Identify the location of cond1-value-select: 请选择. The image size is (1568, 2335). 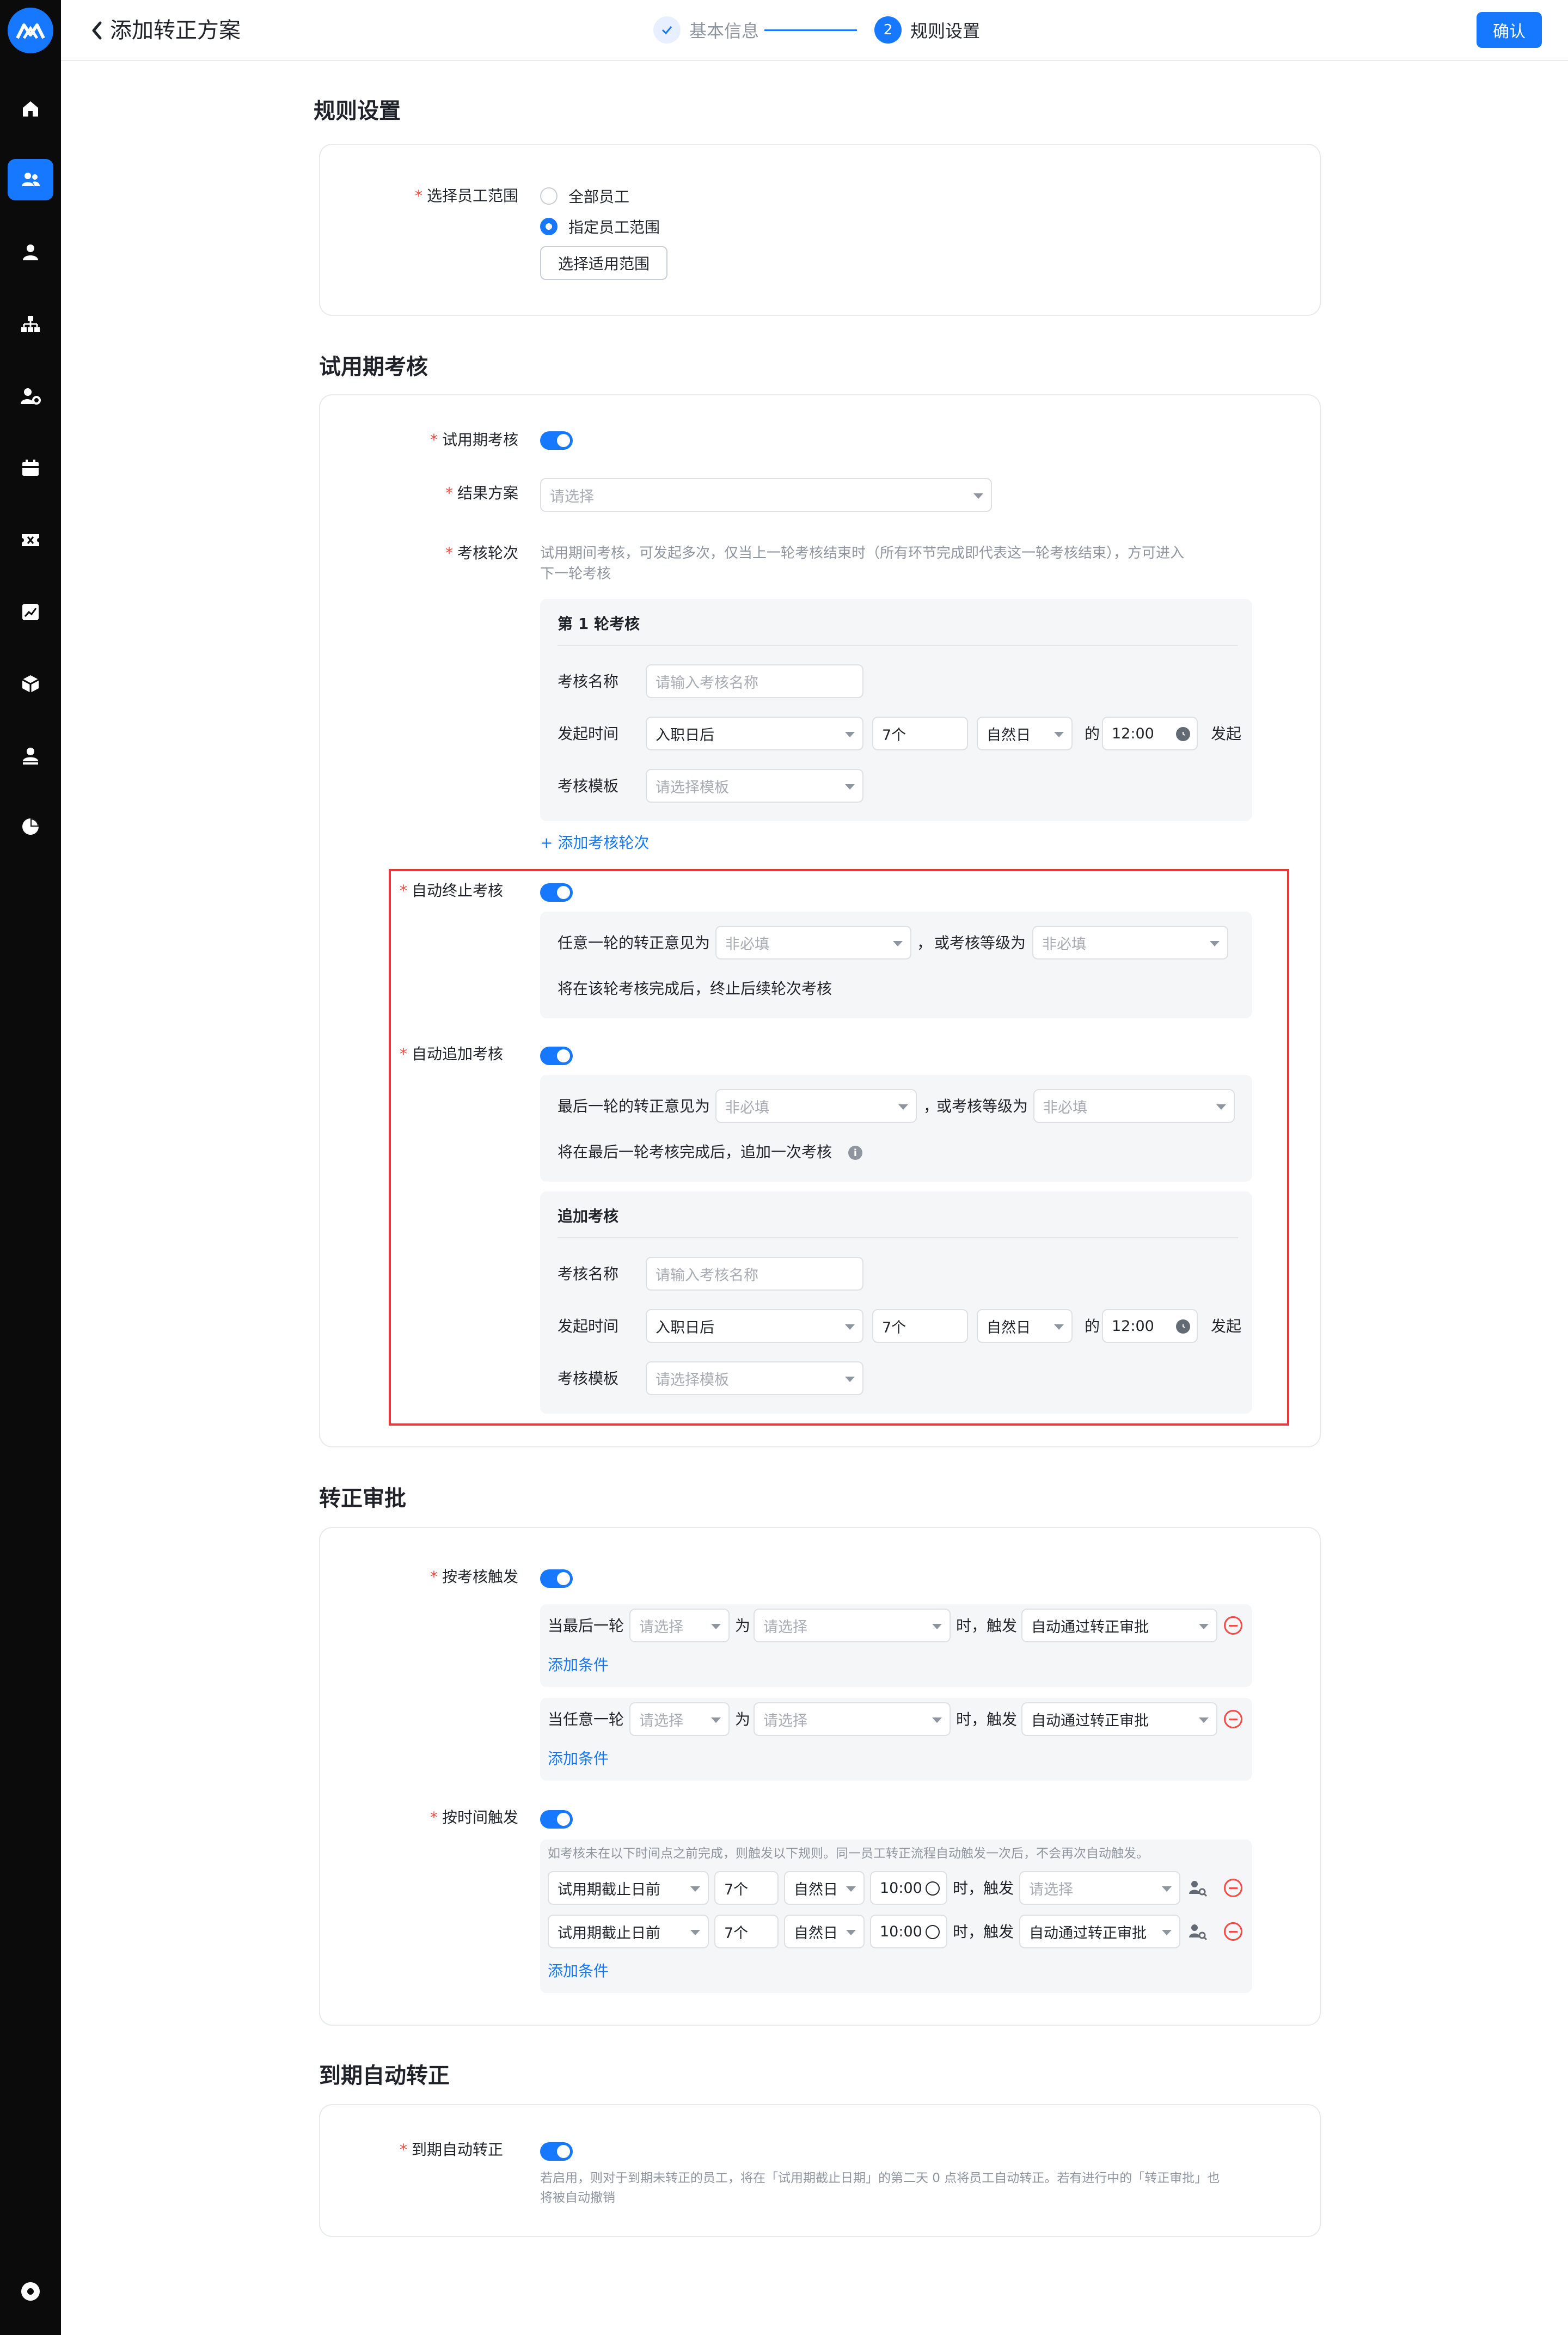
(852, 1625).